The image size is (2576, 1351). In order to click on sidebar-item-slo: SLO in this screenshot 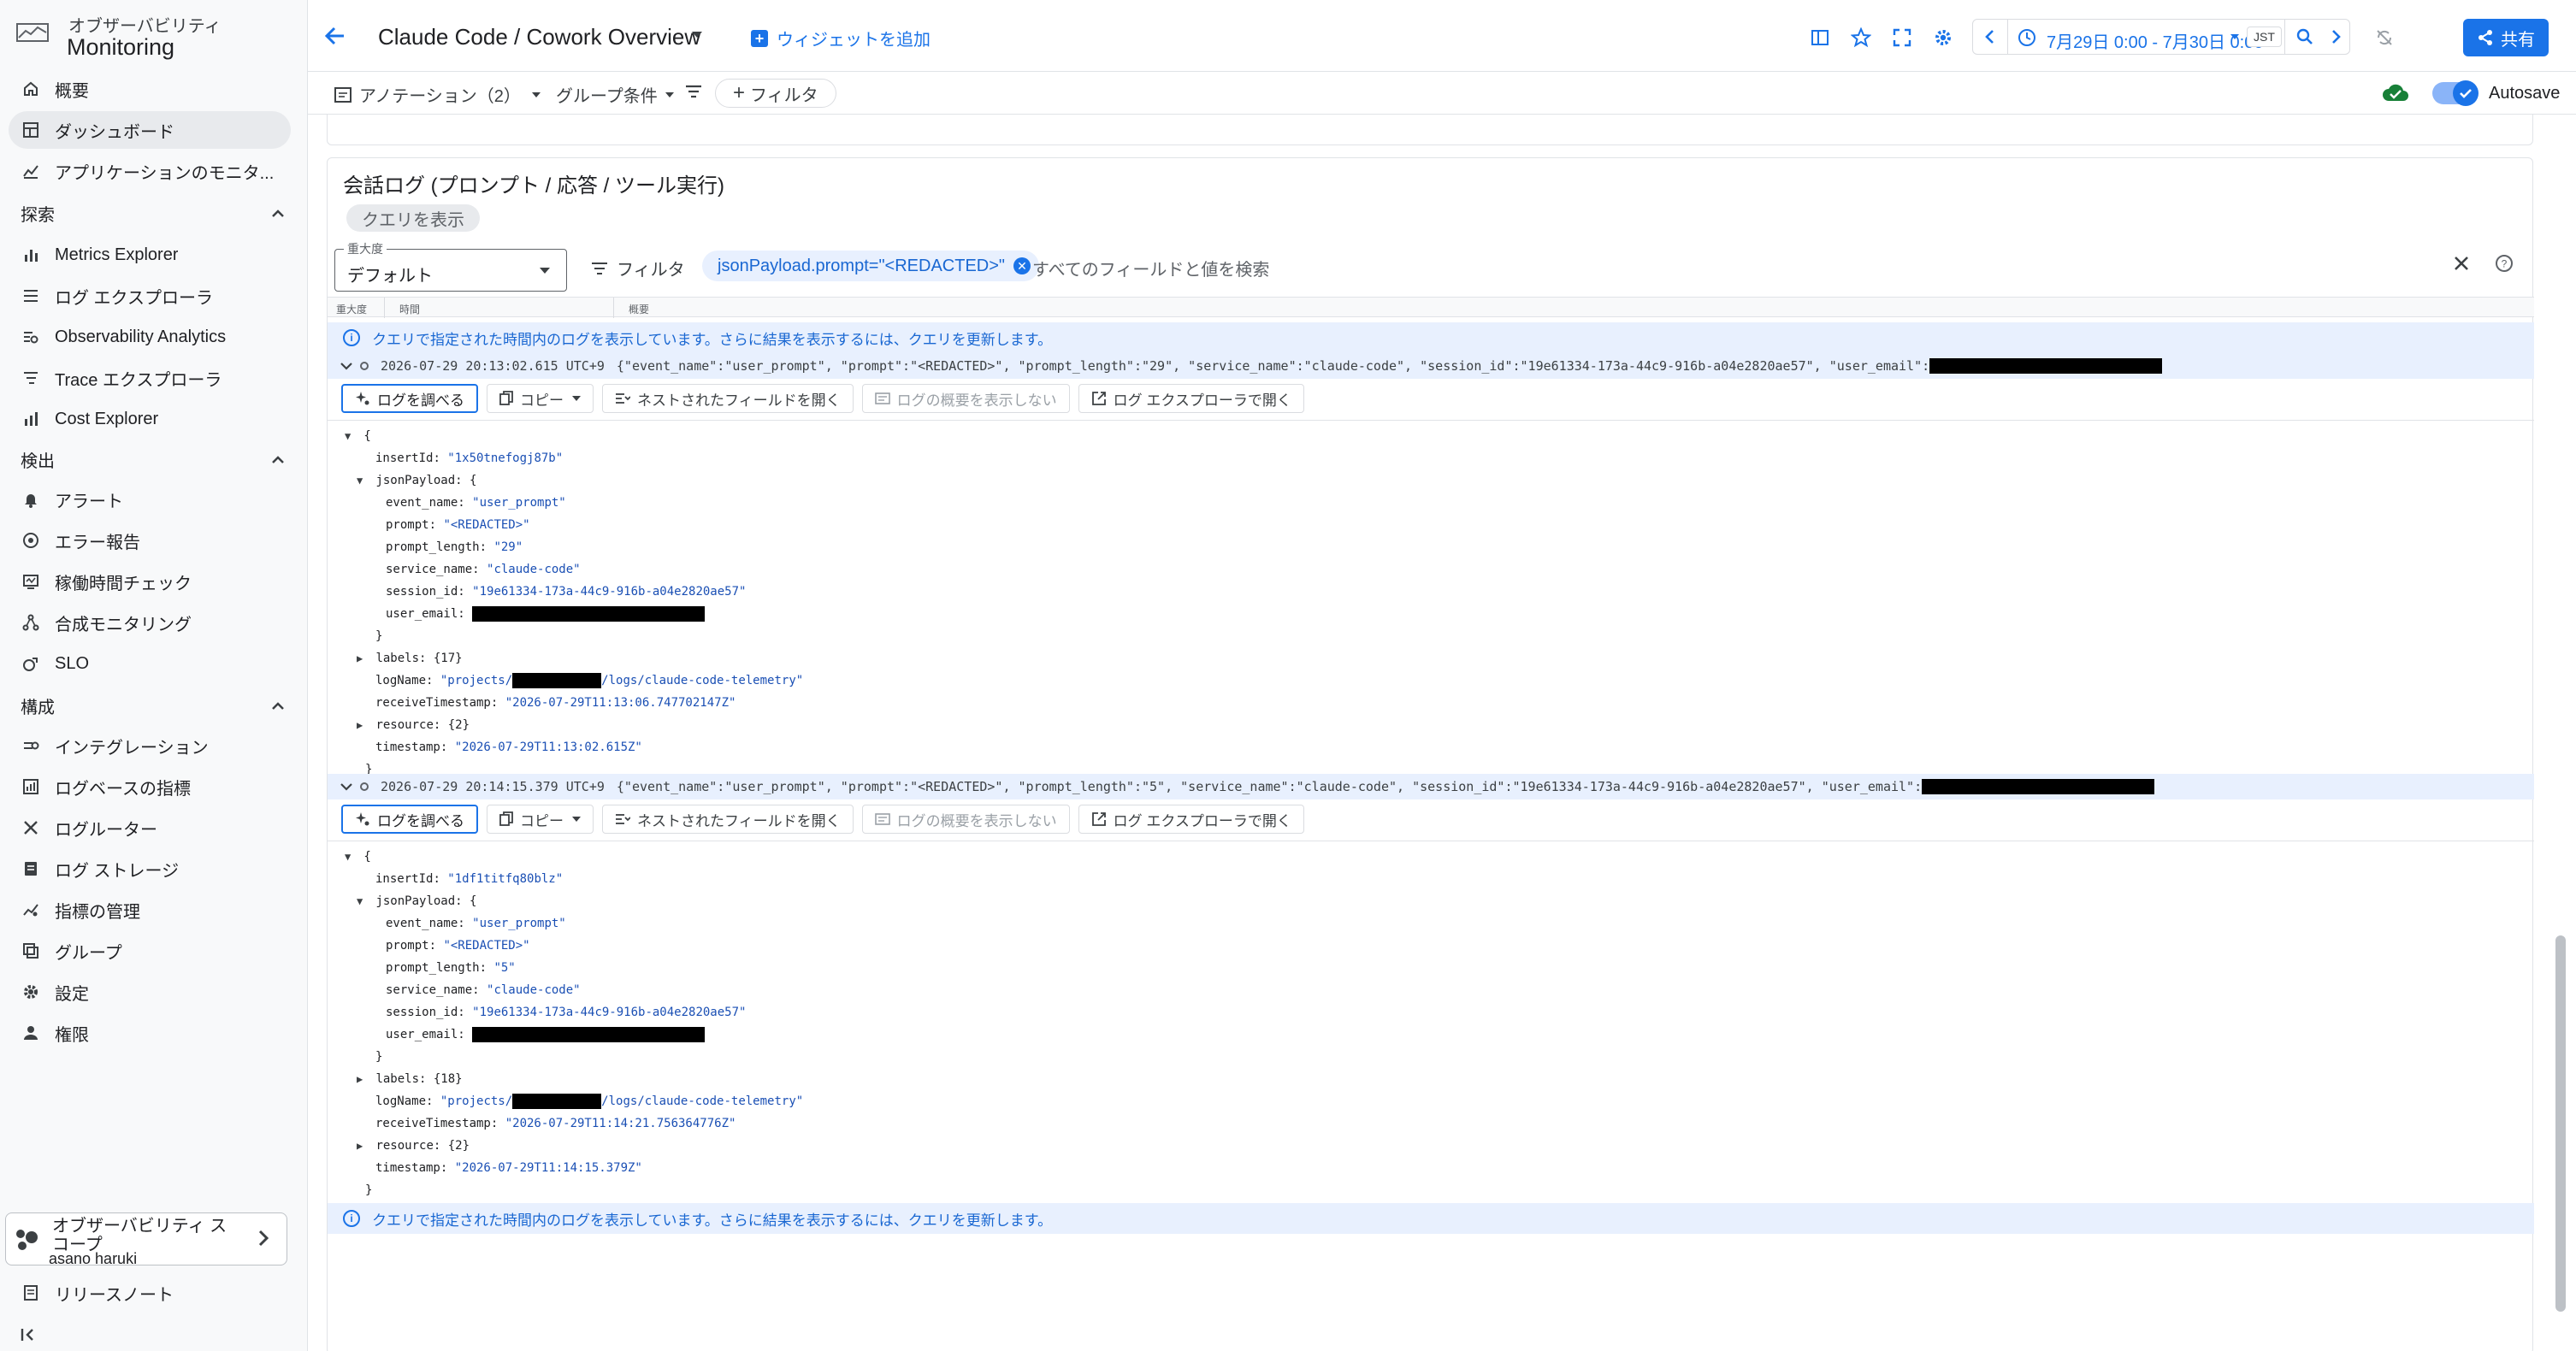, I will do `click(150, 663)`.